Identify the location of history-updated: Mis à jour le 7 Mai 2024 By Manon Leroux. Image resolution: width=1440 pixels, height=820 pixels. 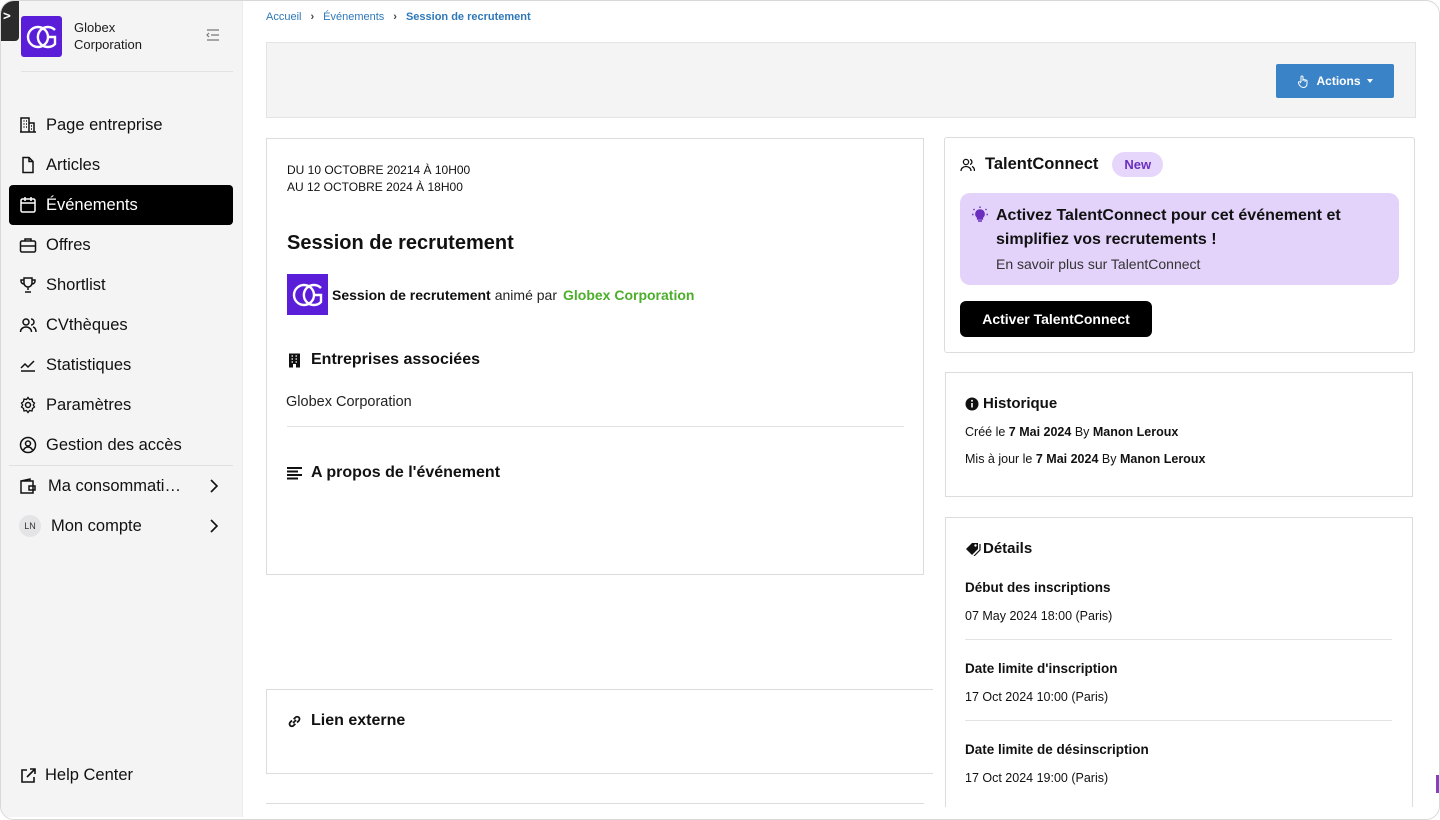
(1085, 459).